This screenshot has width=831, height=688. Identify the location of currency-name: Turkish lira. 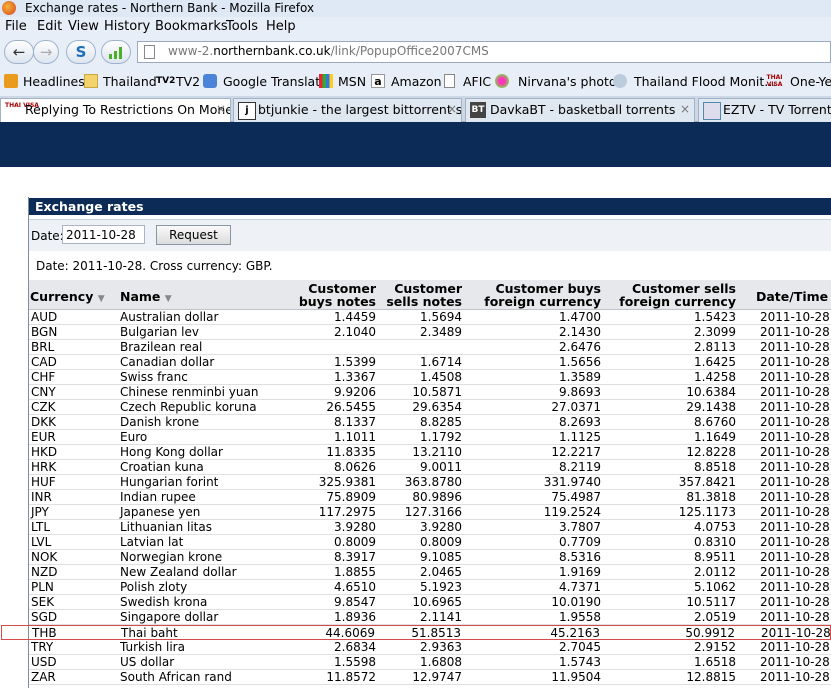
(152, 647).